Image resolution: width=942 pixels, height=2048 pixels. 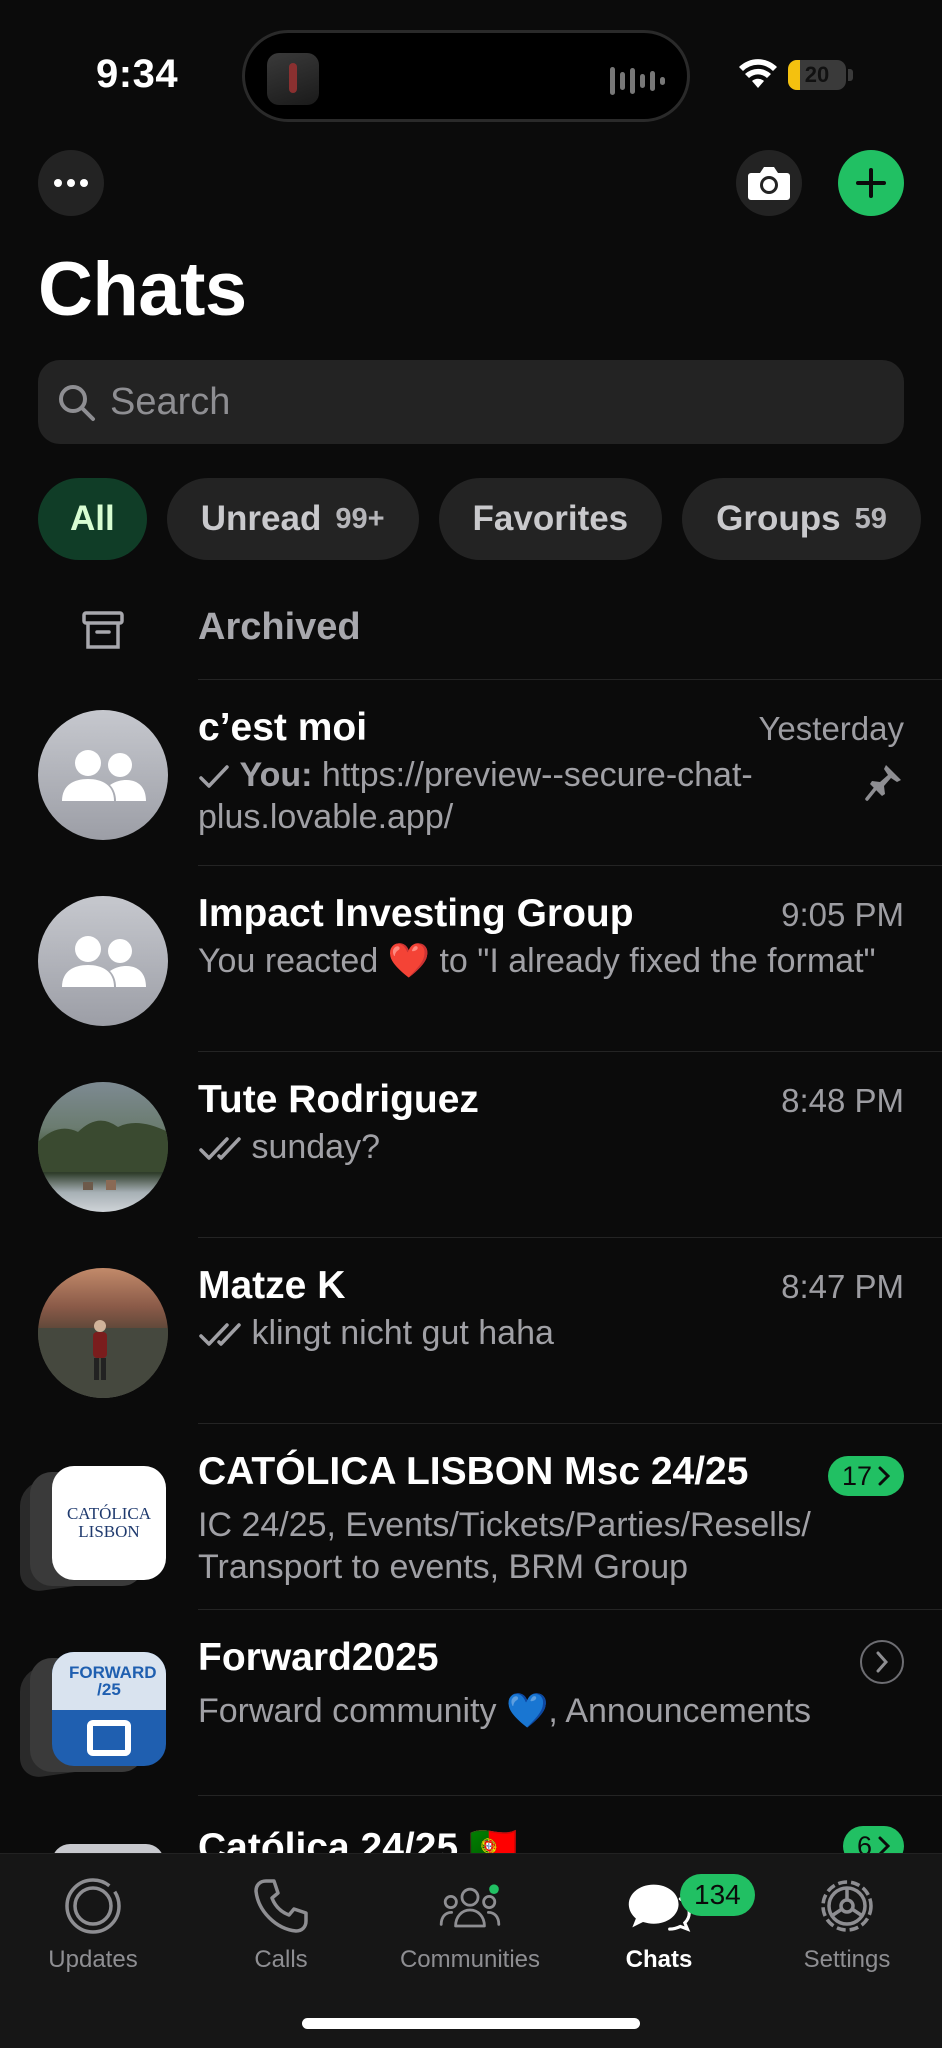 I want to click on communities-icon, so click(x=470, y=1906).